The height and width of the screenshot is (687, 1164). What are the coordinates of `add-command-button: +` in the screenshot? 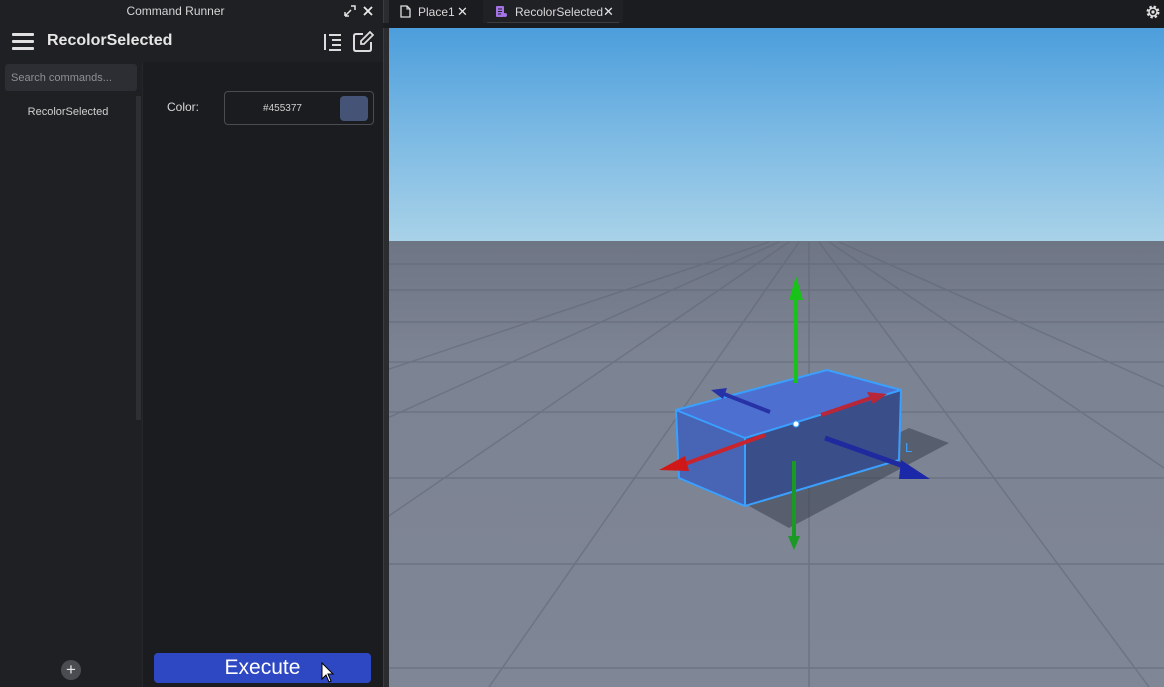 It's located at (71, 670).